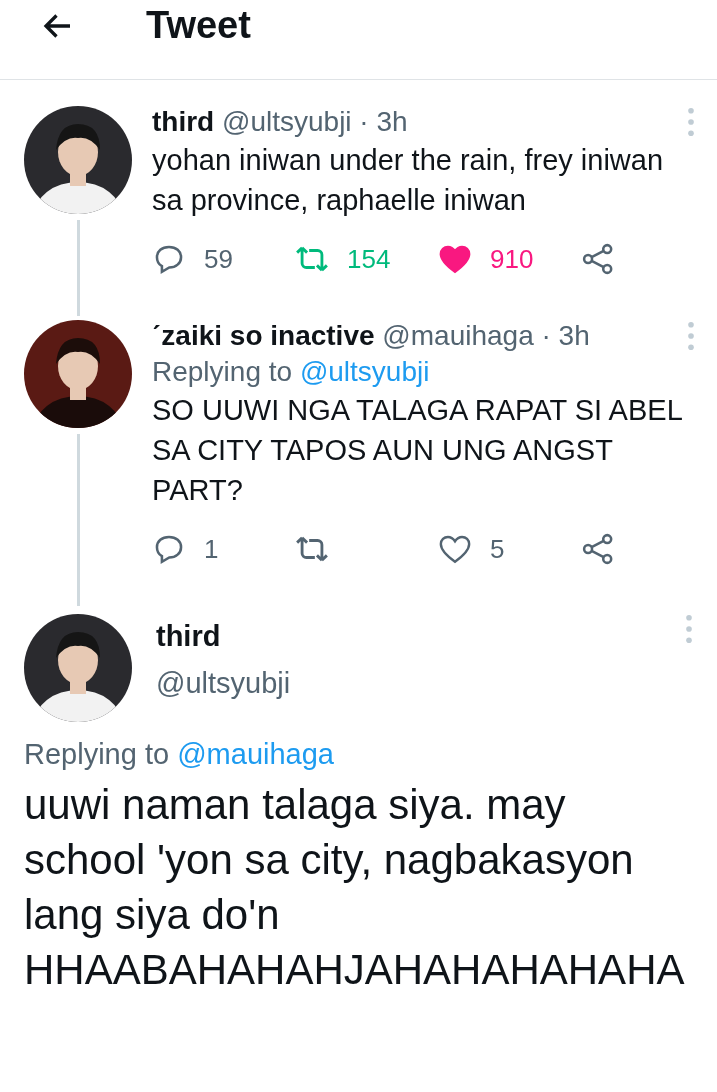 Image resolution: width=717 pixels, height=1092 pixels. I want to click on like-count: 5, so click(497, 549).